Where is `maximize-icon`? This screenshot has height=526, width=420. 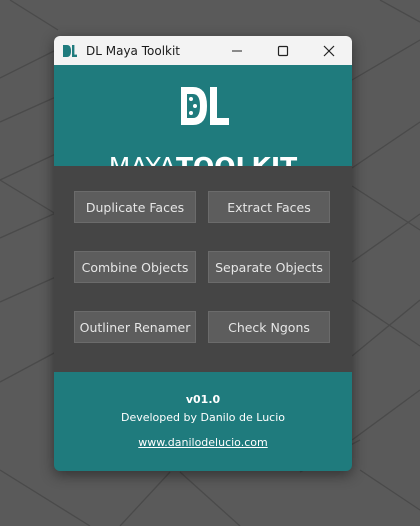 maximize-icon is located at coordinates (283, 50).